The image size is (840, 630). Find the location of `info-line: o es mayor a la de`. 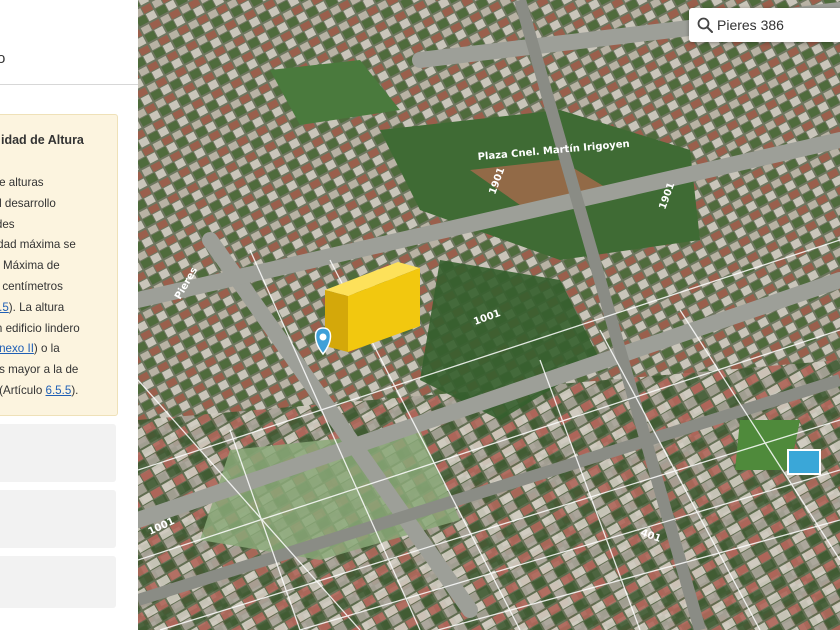

info-line: o es mayor a la de is located at coordinates (40, 370).